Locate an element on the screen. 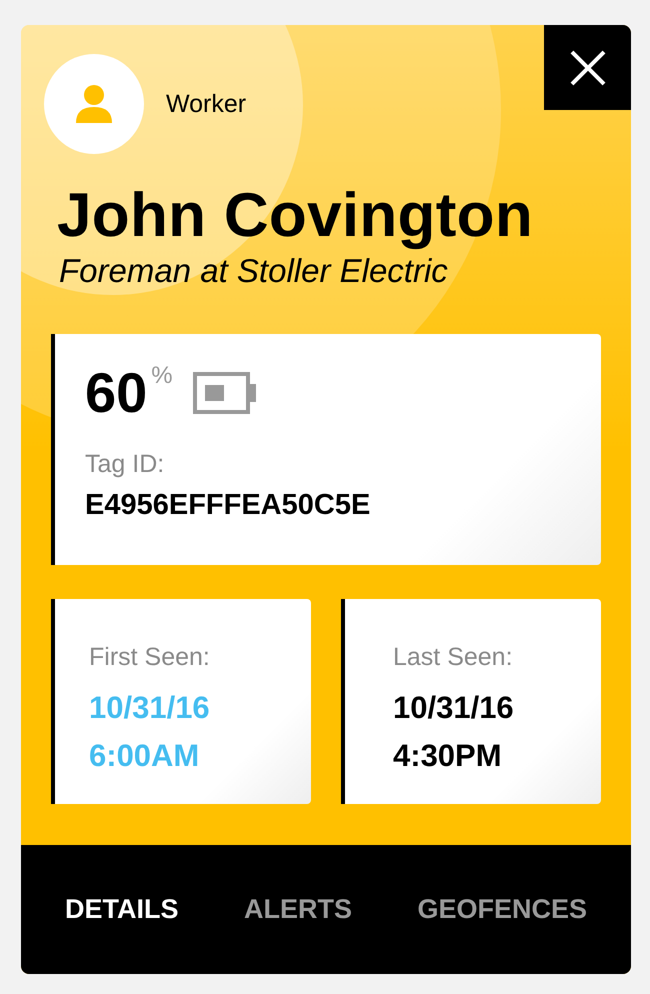  person-icon is located at coordinates (94, 104).